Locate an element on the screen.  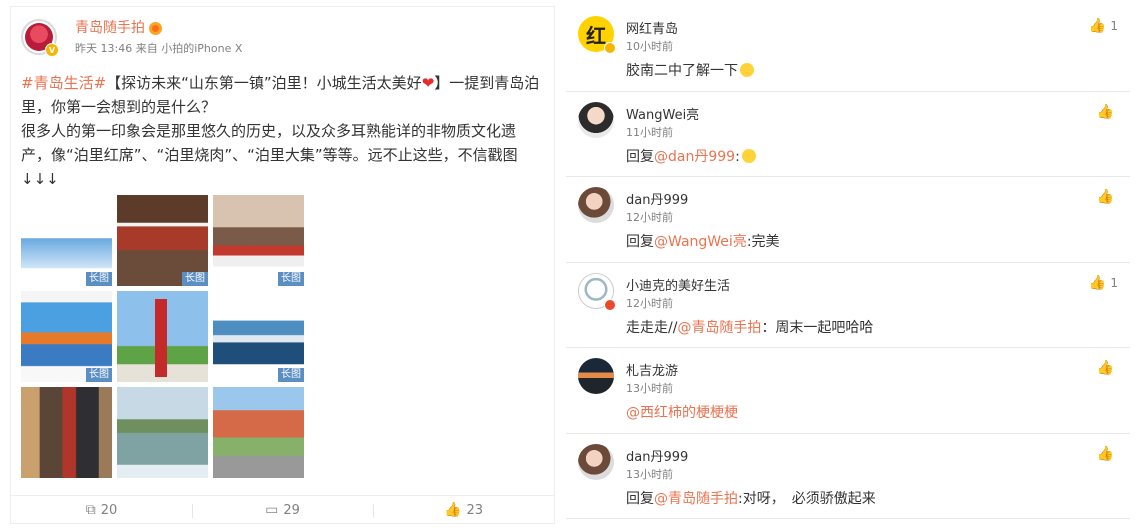
post-image-3: 长图 is located at coordinates (258, 240).